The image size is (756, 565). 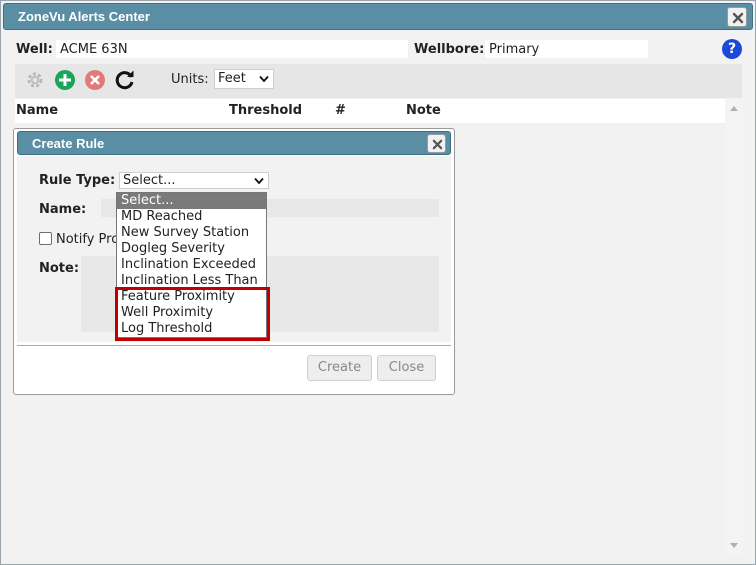 I want to click on remove-icon, so click(x=95, y=80).